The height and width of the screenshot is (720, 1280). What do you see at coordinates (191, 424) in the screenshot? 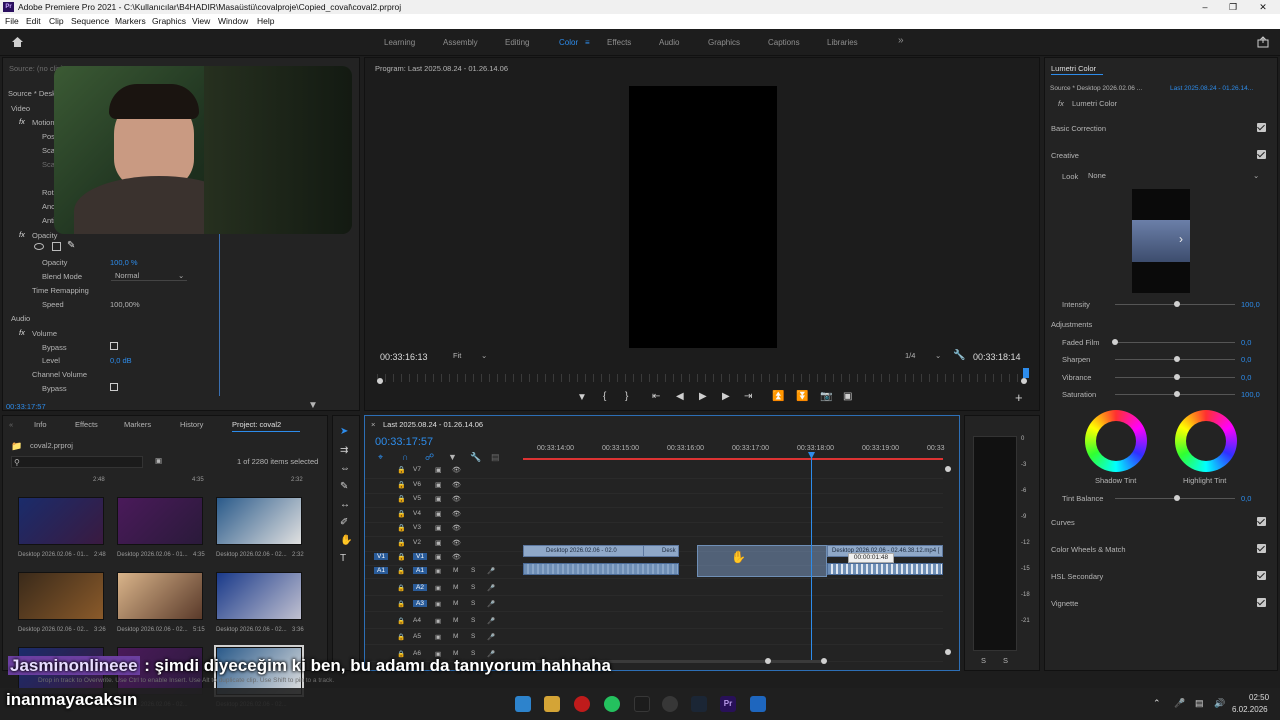
I see `tab-history: History` at bounding box center [191, 424].